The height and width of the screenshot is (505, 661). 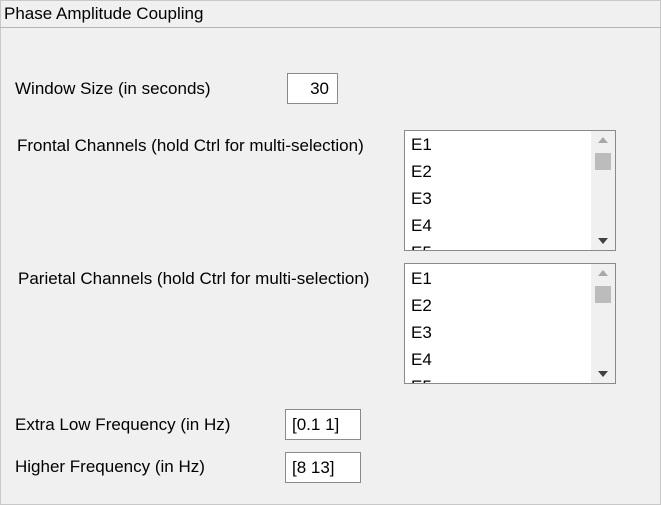 I want to click on panel-title-bar: Phase Amplitude Coupling, so click(x=330, y=14).